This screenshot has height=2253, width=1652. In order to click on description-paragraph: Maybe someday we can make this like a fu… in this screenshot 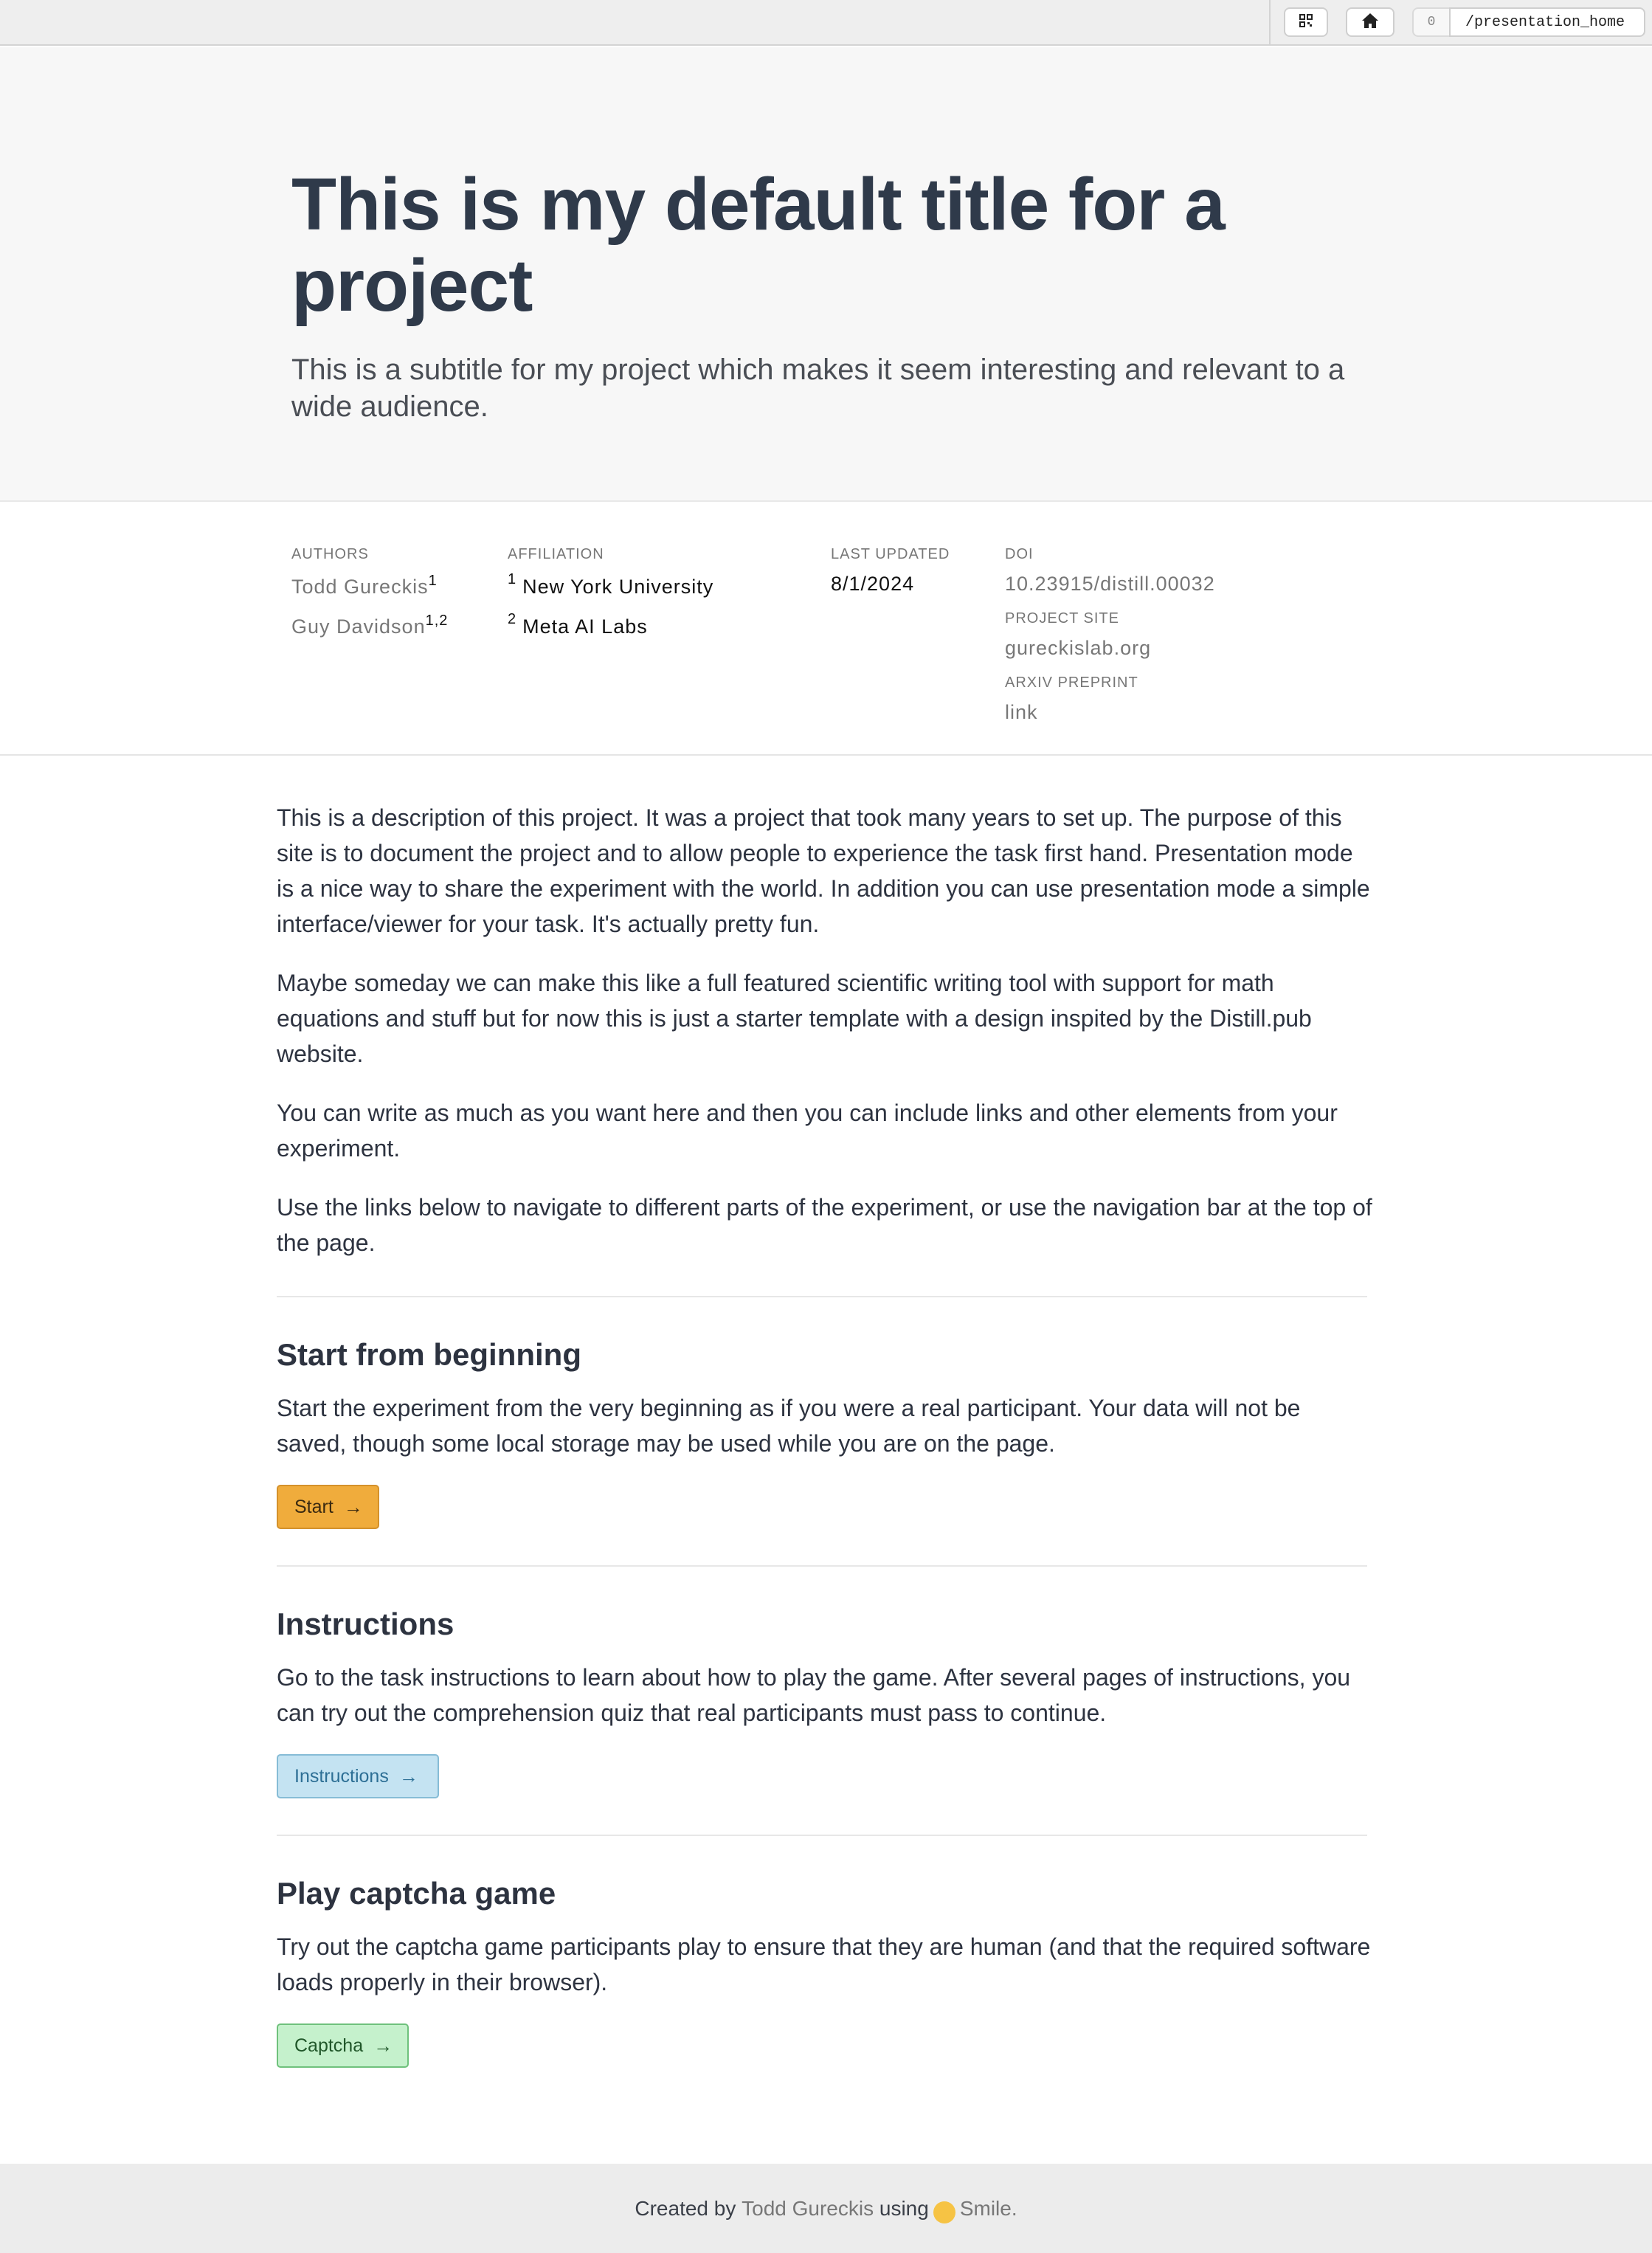, I will do `click(795, 1018)`.